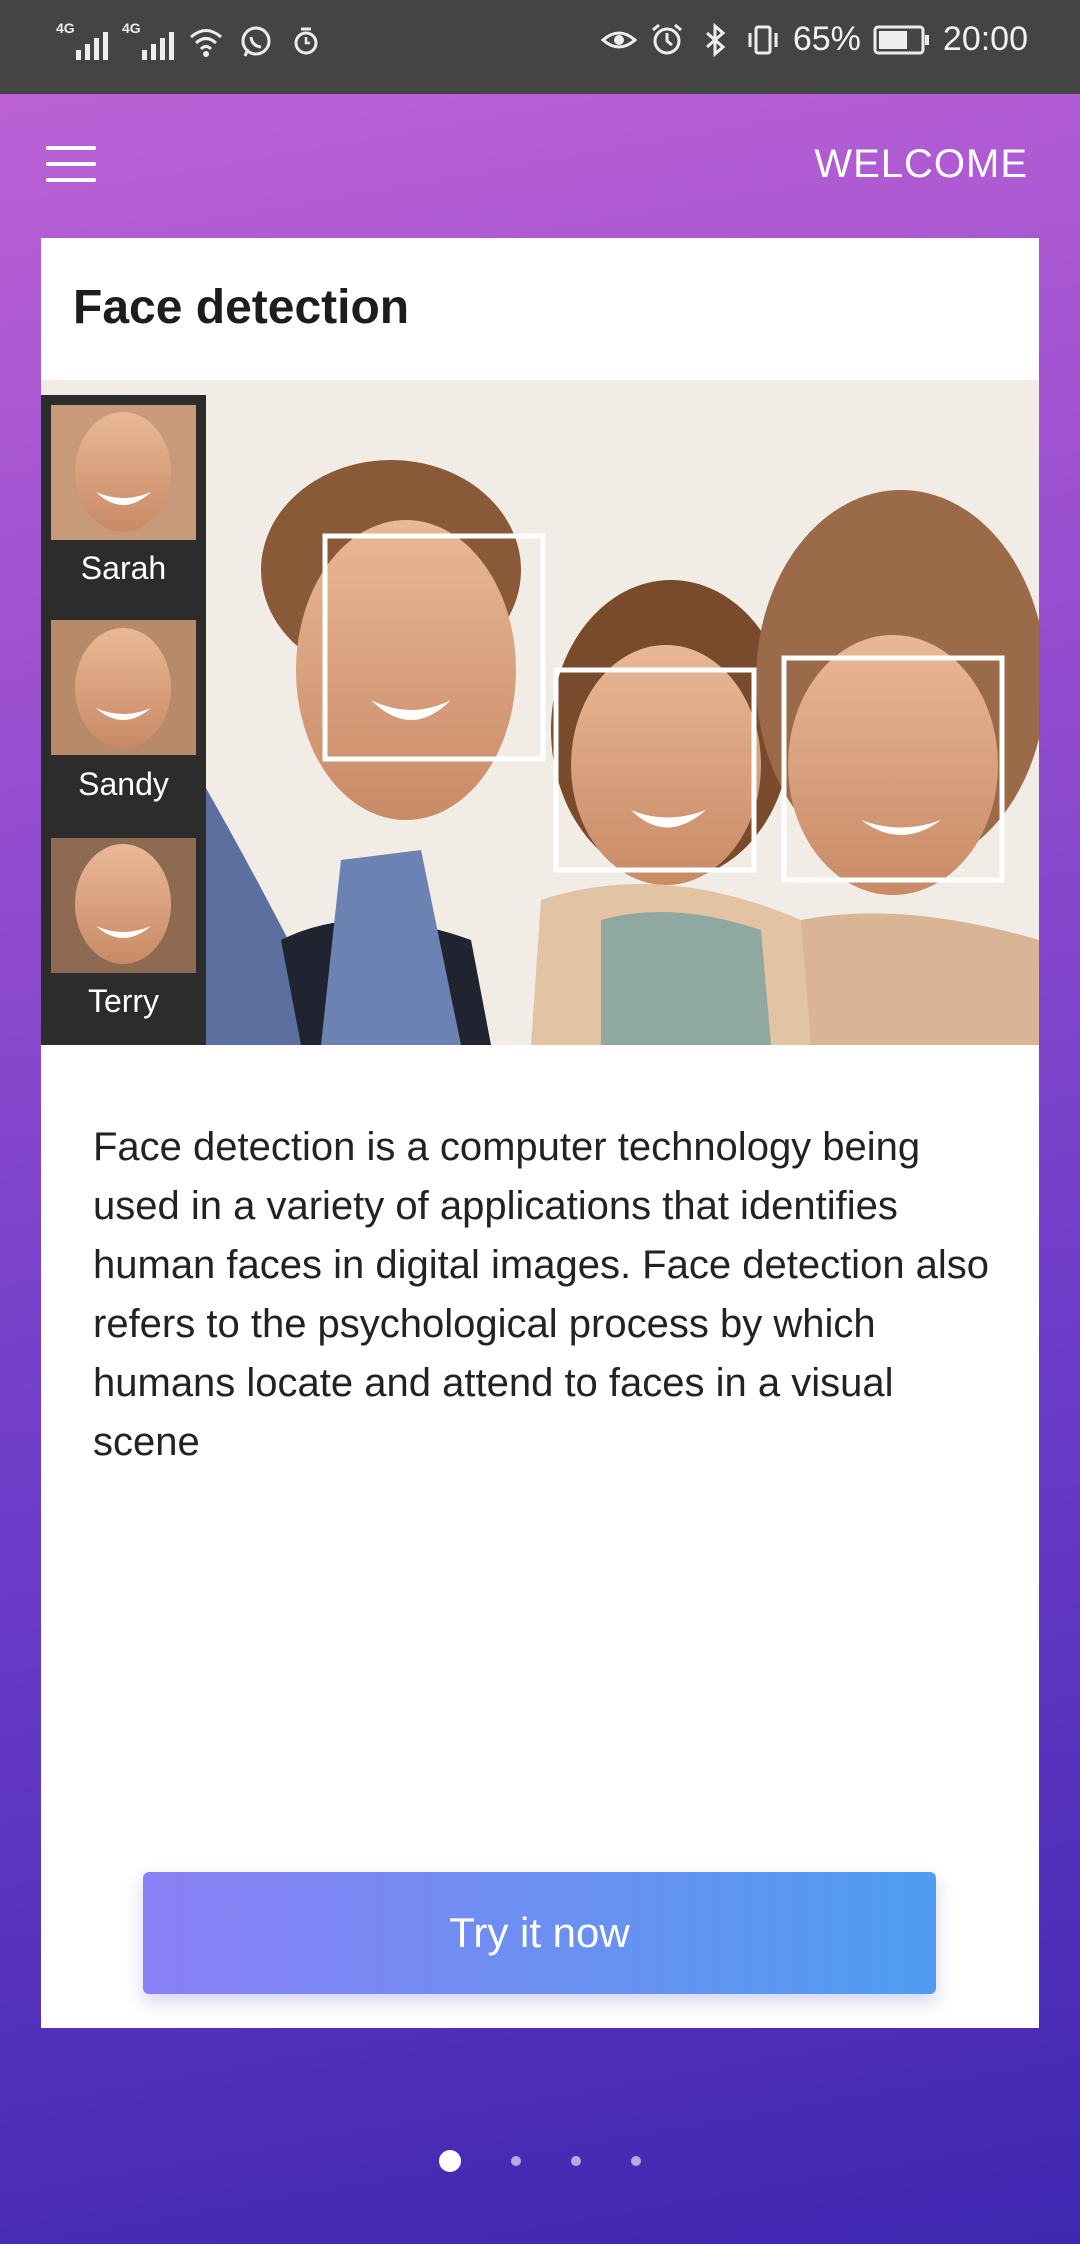 The image size is (1080, 2244). I want to click on battery-percent: 65%, so click(826, 39).